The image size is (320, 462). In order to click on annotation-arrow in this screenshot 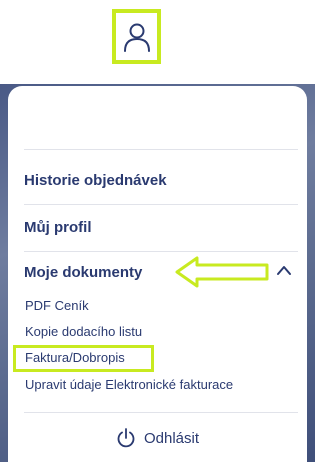, I will do `click(222, 272)`.